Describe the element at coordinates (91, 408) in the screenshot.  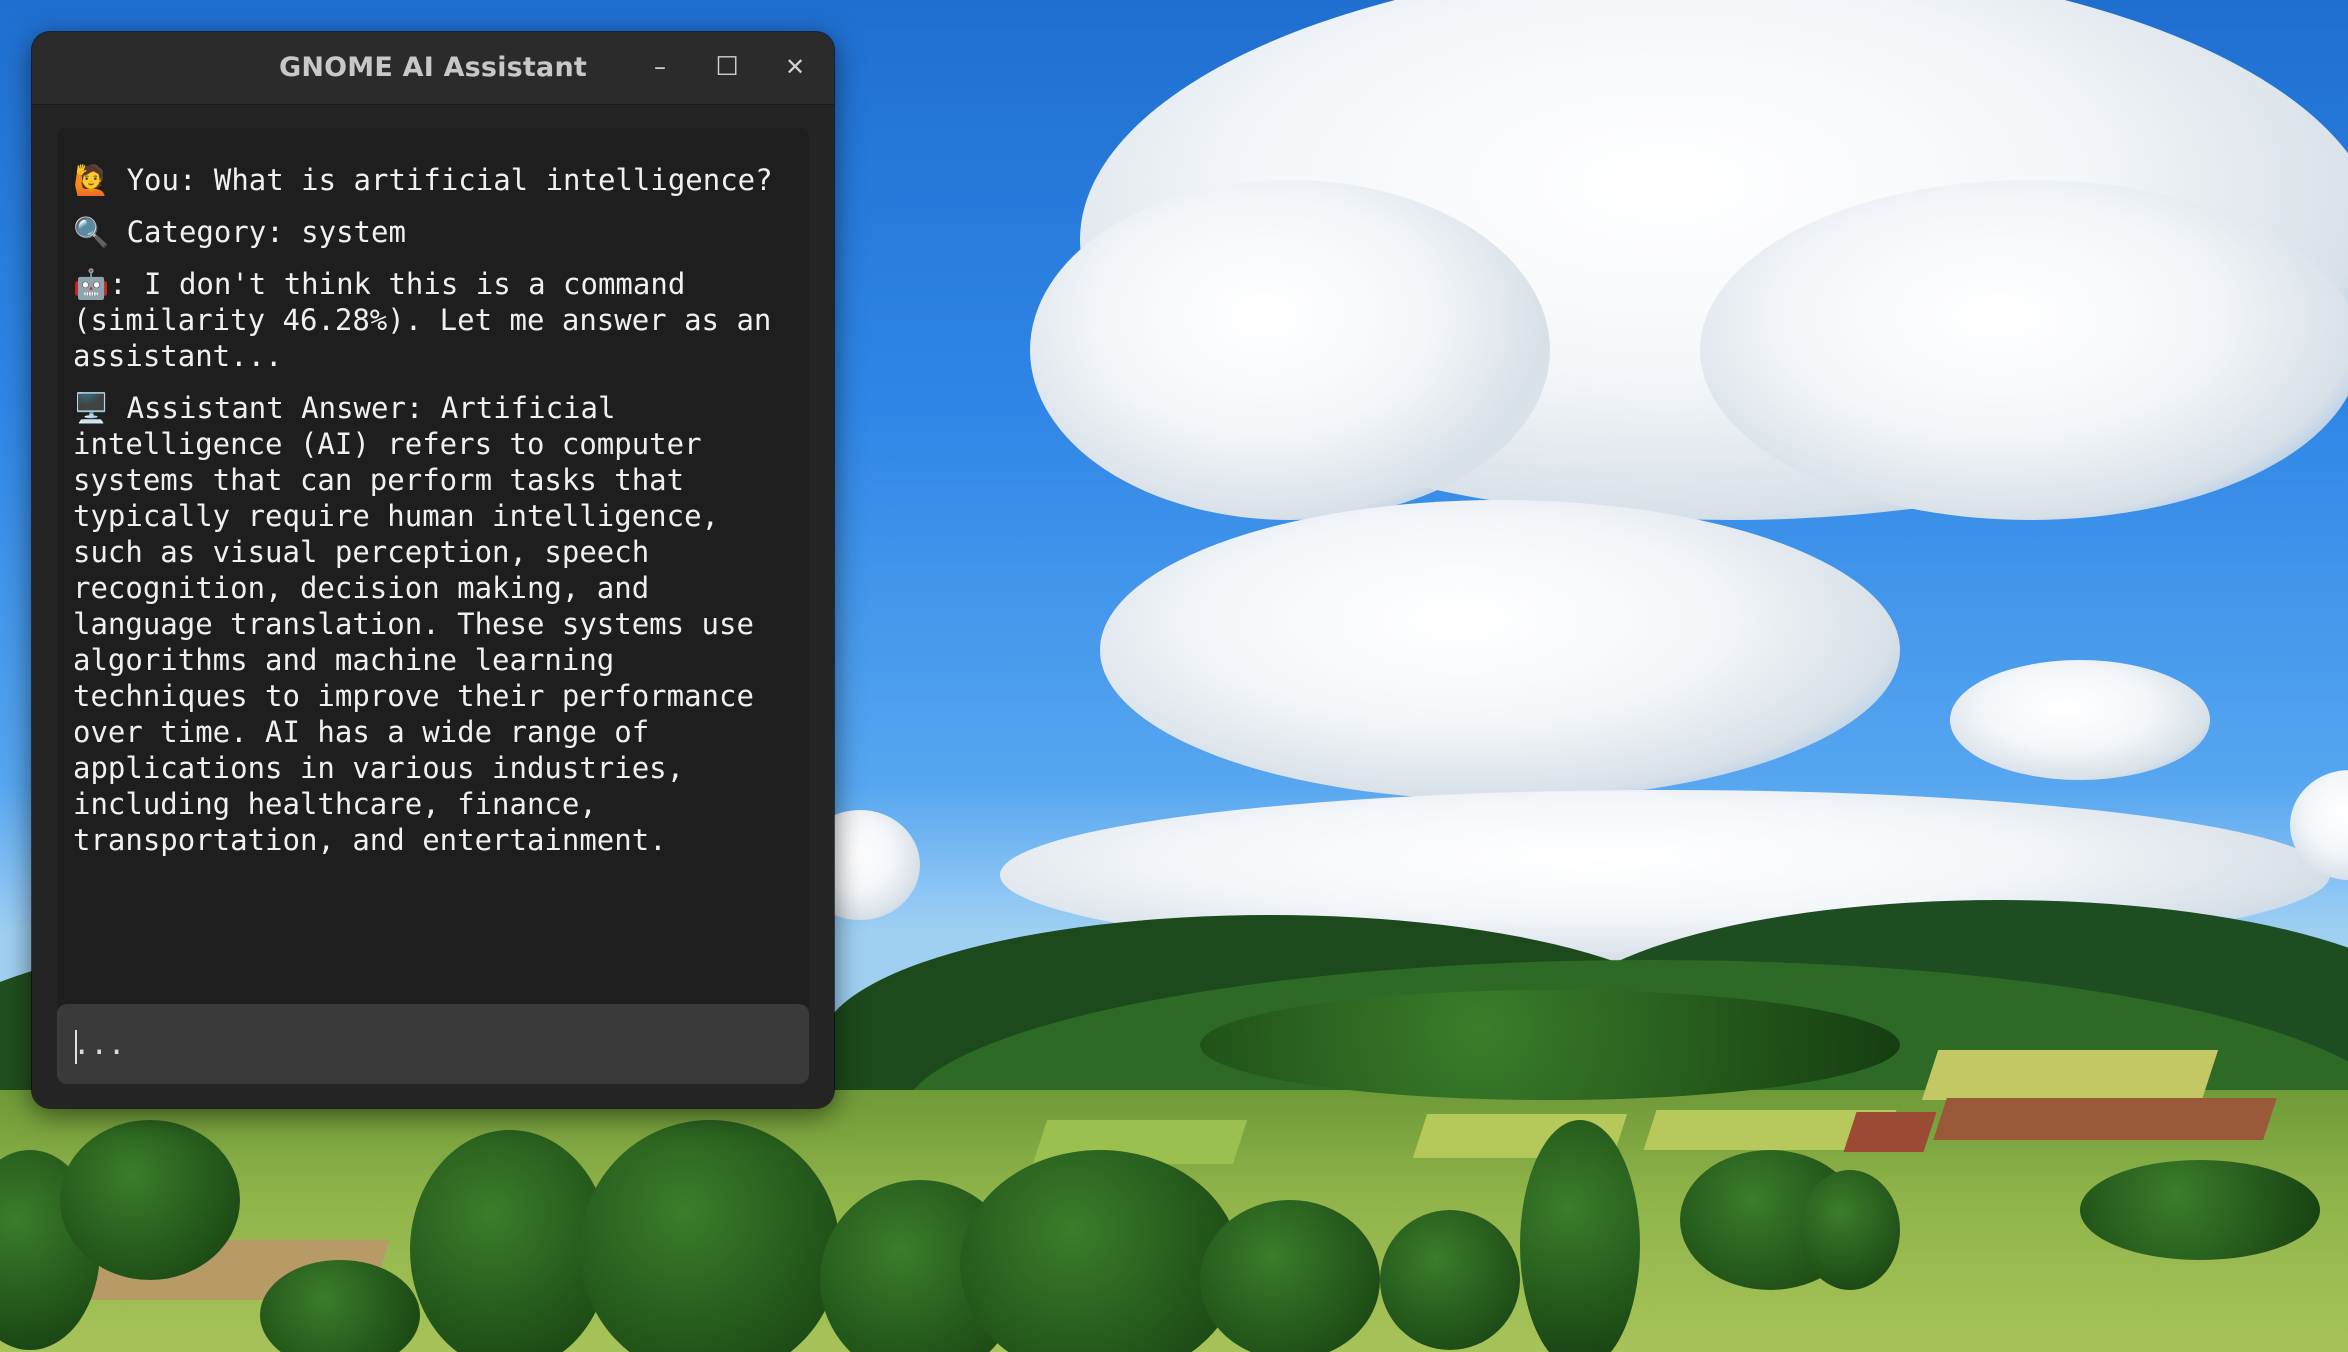
I see `desktop-computer-icon: 🖥️` at that location.